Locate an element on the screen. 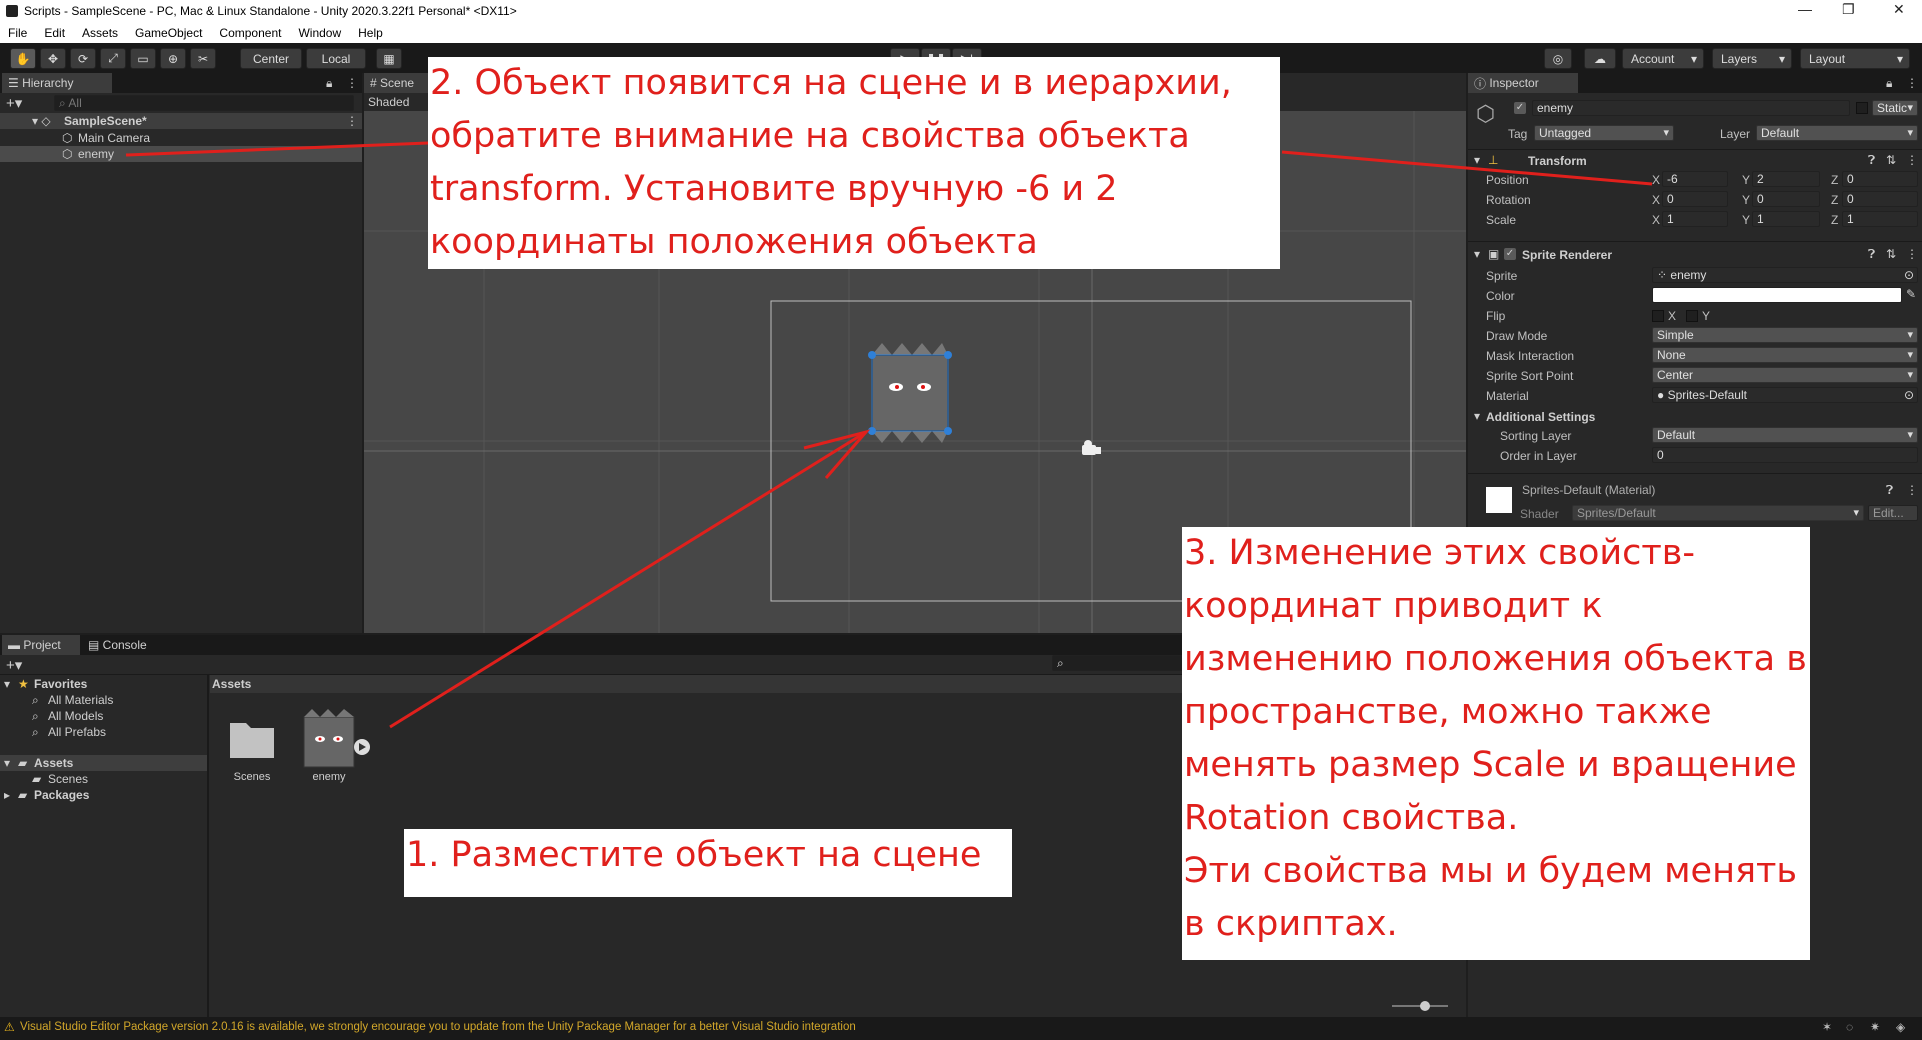 Image resolution: width=1922 pixels, height=1040 pixels. object-name-field: enemy is located at coordinates (1691, 108).